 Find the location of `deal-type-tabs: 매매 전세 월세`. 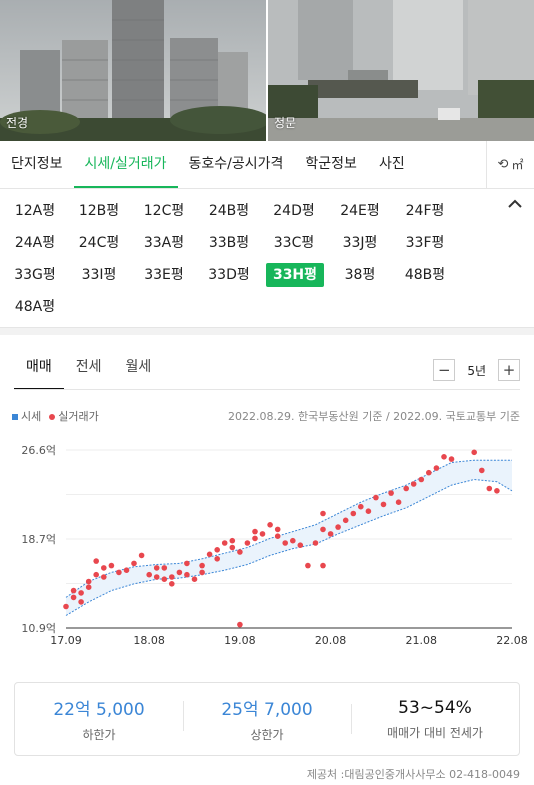

deal-type-tabs: 매매 전세 월세 is located at coordinates (88, 371).